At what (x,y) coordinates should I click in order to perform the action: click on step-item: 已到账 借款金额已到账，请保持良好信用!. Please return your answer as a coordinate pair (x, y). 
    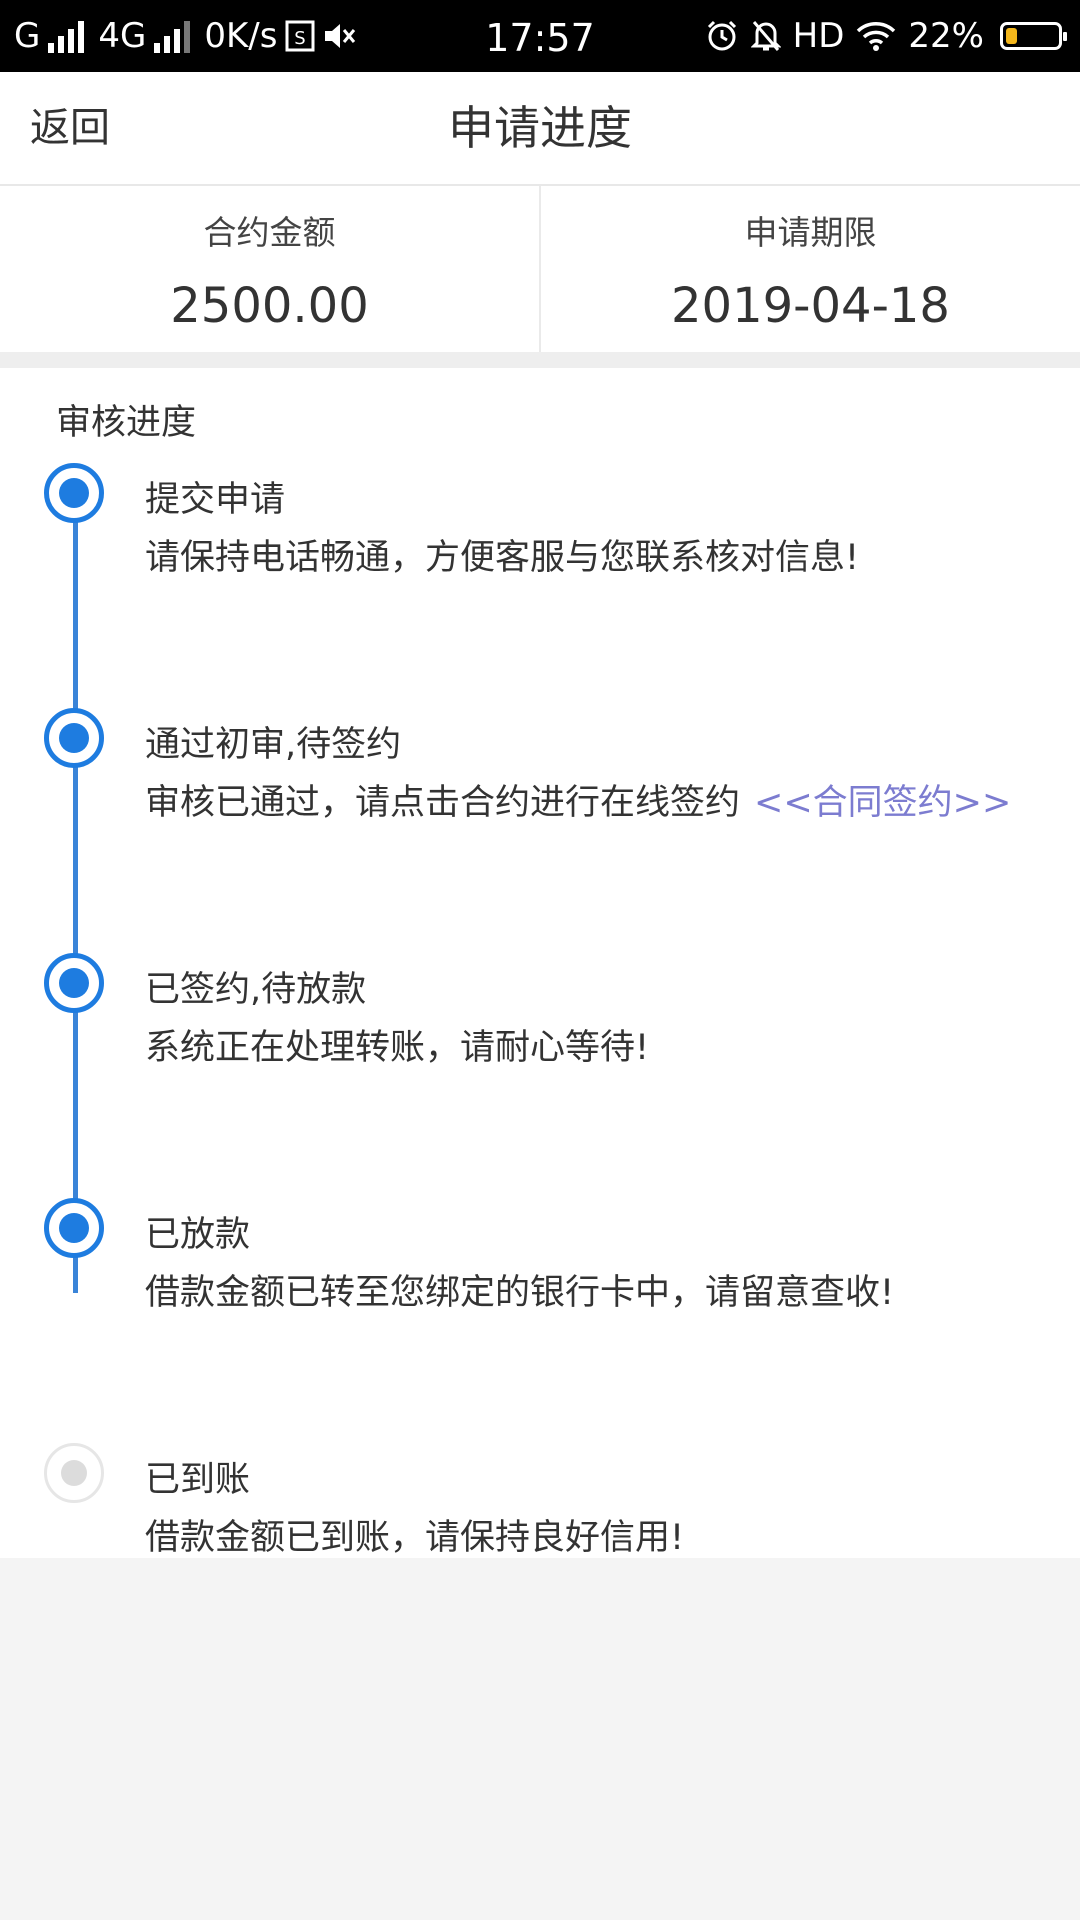
    Looking at the image, I should click on (540, 1523).